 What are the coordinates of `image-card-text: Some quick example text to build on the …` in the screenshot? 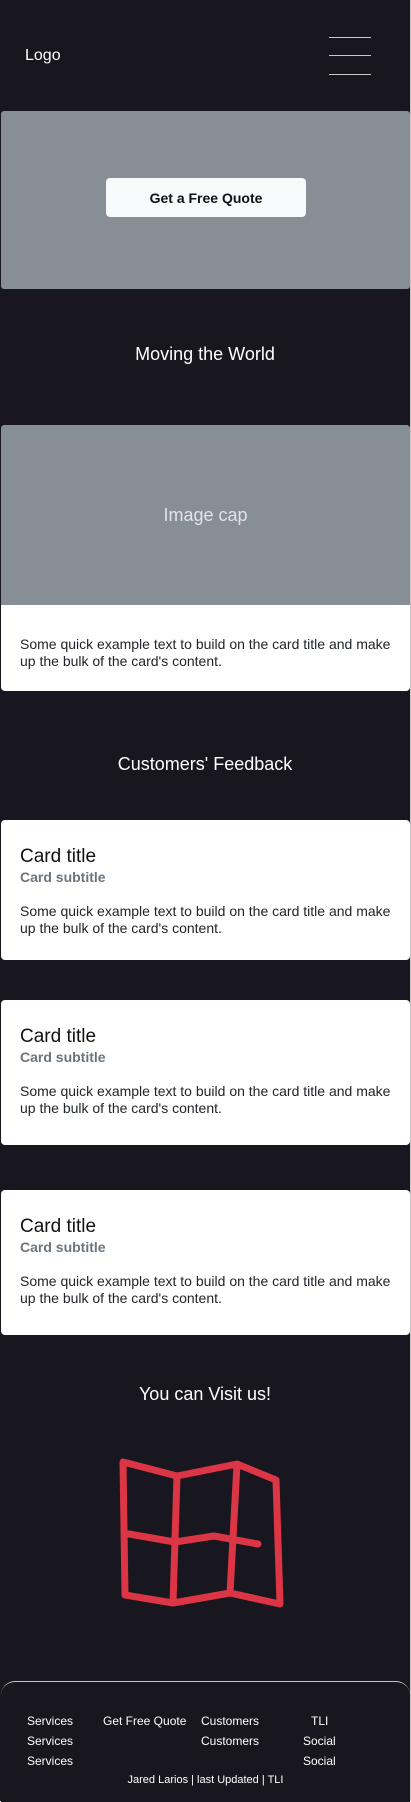 It's located at (205, 652).